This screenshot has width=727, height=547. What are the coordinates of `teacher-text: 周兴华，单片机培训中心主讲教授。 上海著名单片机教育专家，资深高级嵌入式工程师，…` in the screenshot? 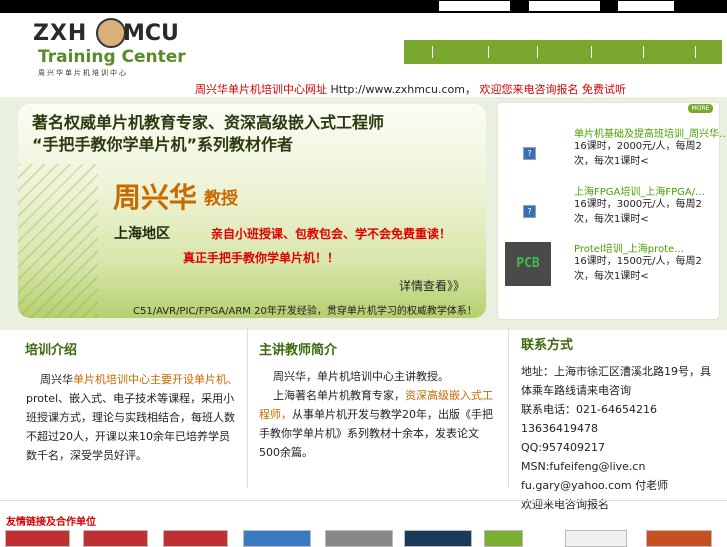 It's located at (379, 414).